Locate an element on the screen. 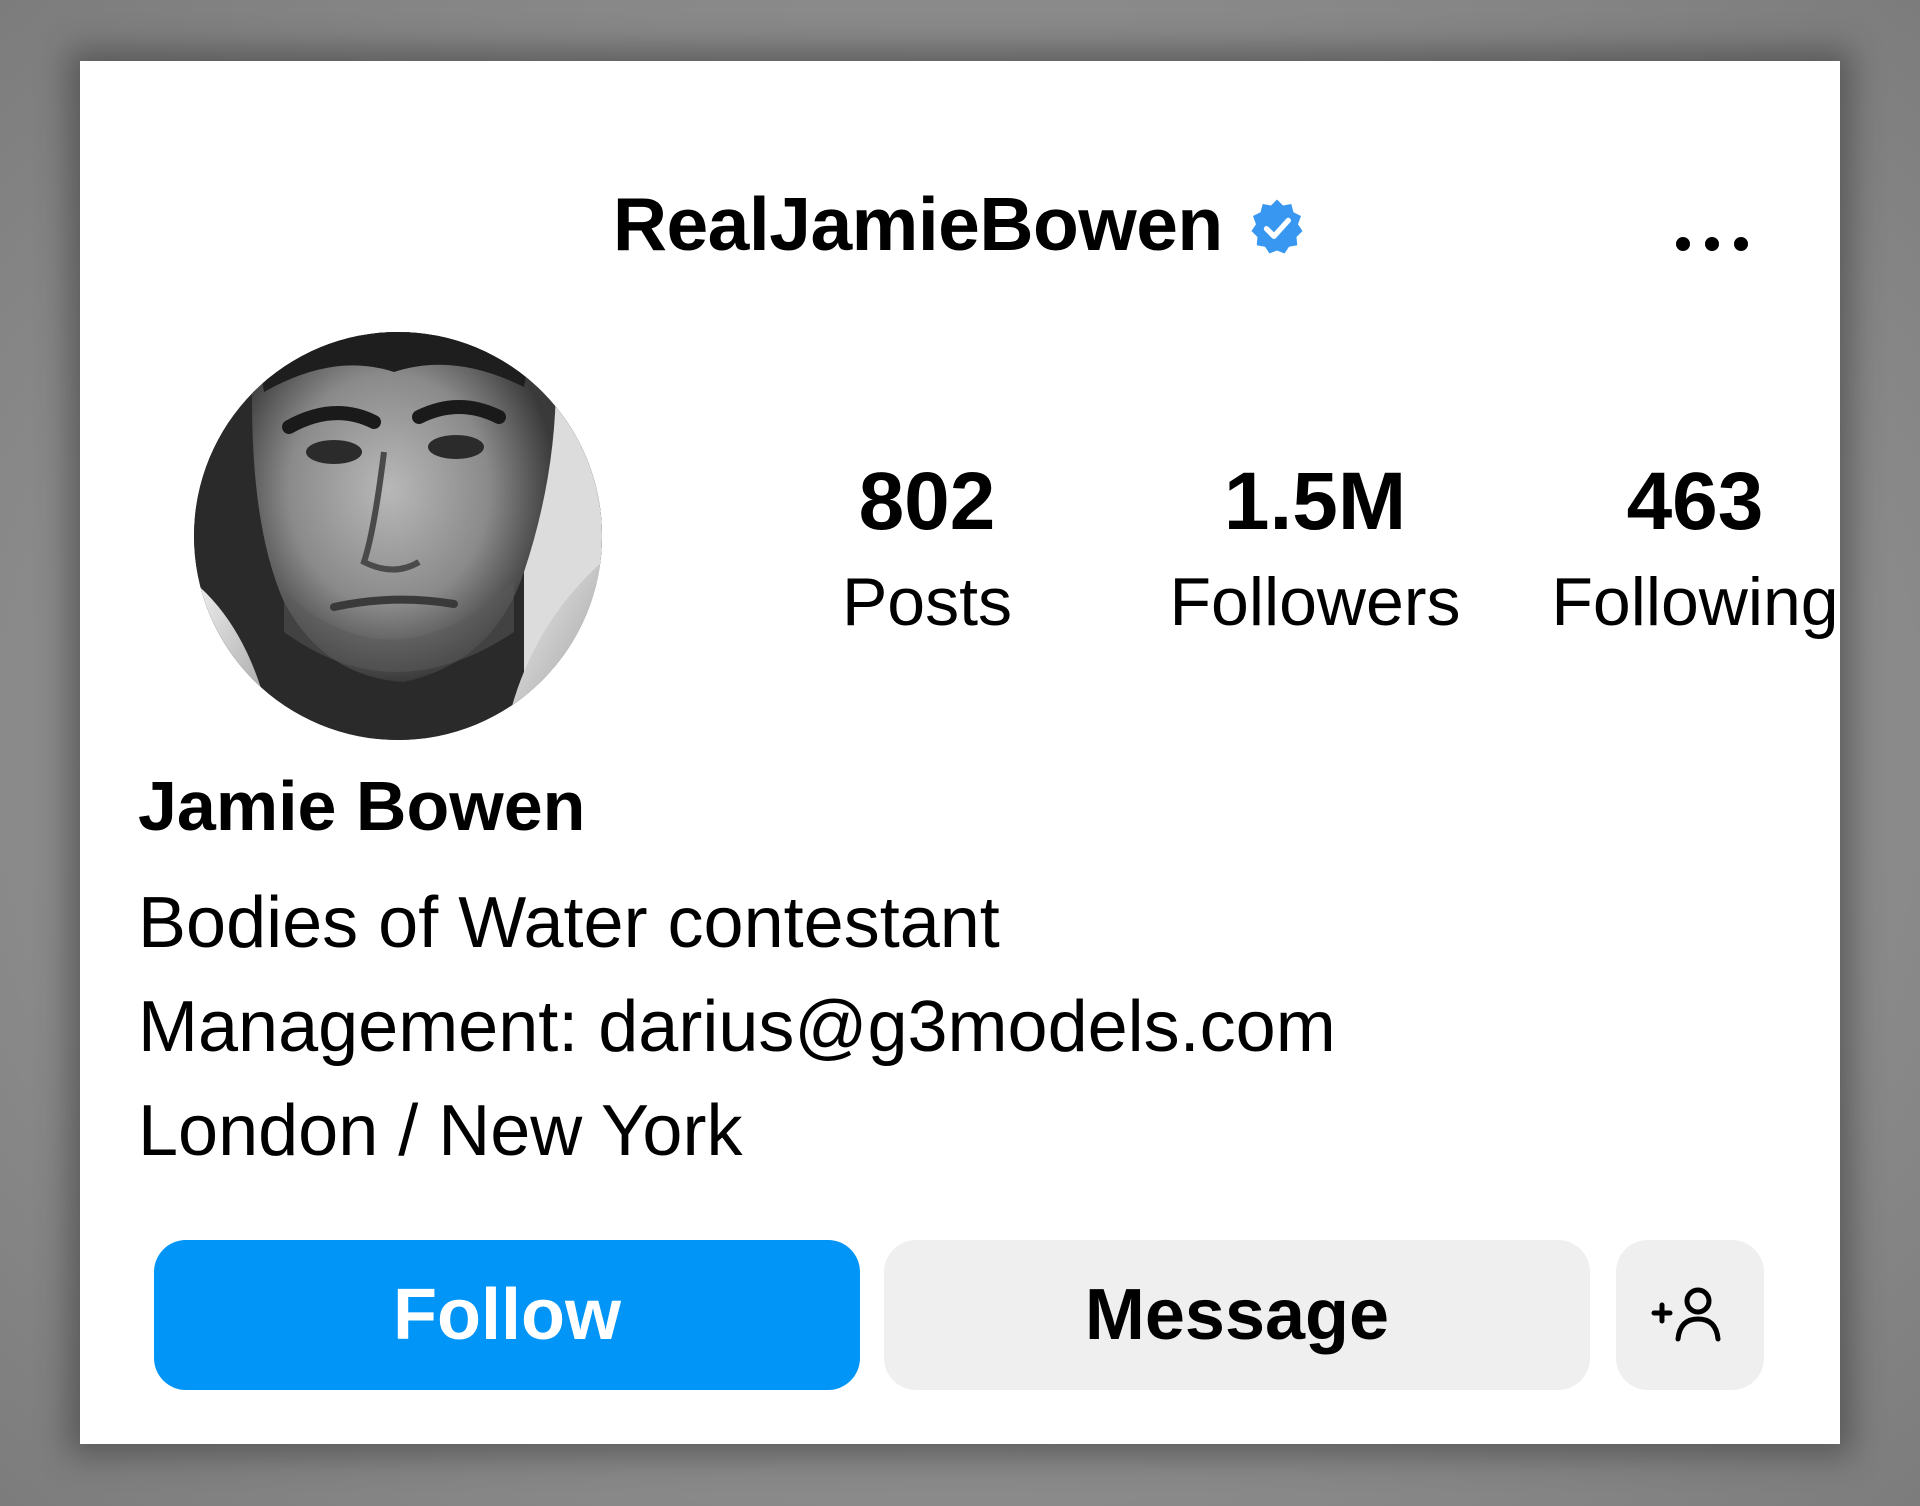  message-button: Message is located at coordinates (1237, 1315).